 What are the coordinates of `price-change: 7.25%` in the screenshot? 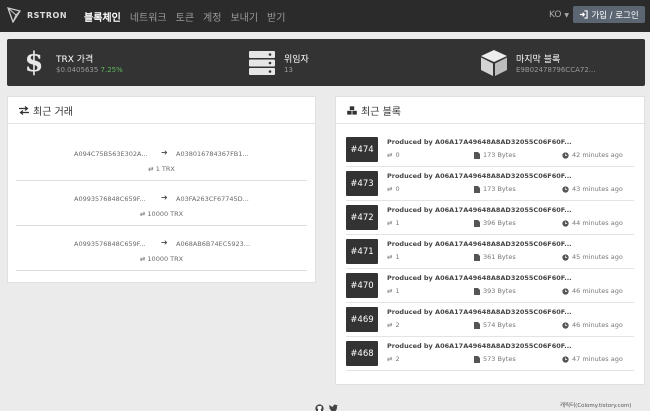 It's located at (111, 69).